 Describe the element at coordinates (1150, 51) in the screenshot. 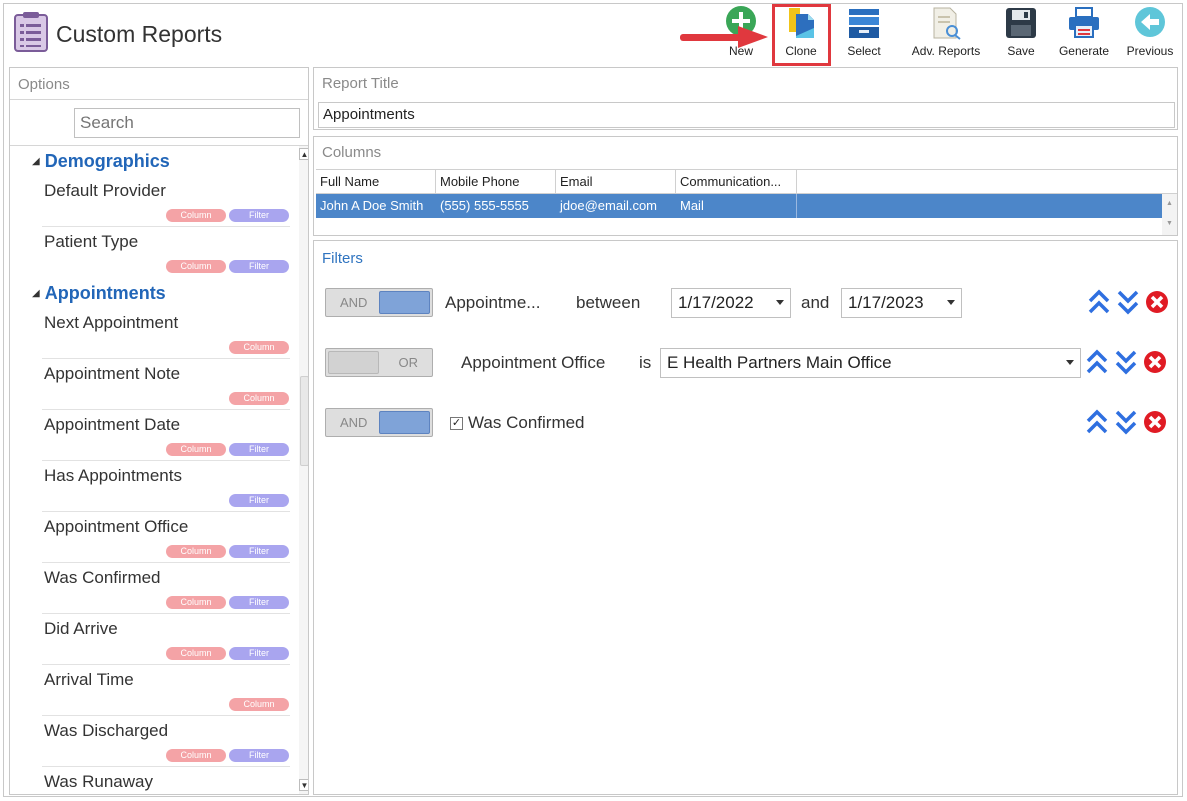

I see `previous-label: Previous` at that location.